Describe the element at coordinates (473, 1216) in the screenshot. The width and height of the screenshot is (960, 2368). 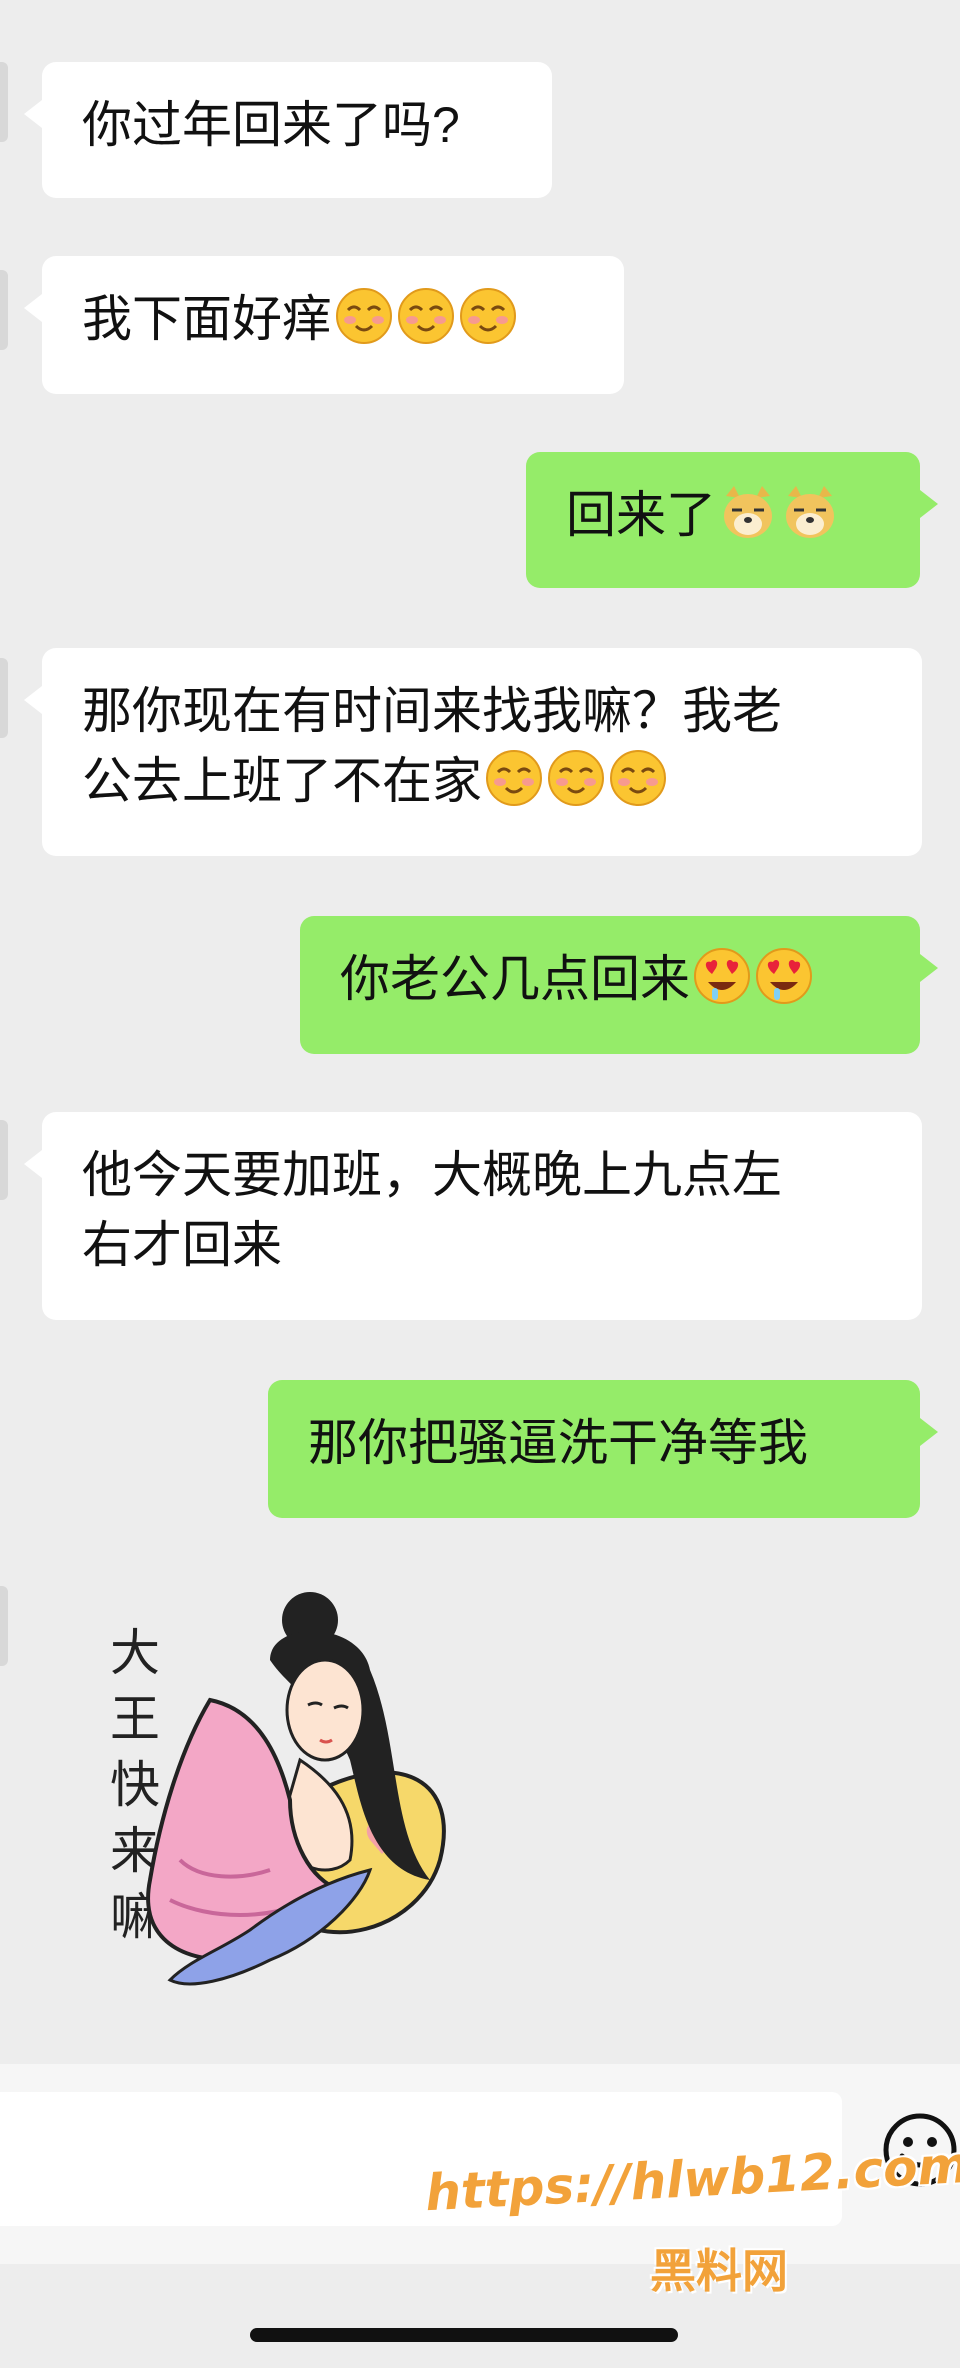
I see `message-bubble-incoming: 他今天要加班，大概晚上九点左 右才回来` at that location.